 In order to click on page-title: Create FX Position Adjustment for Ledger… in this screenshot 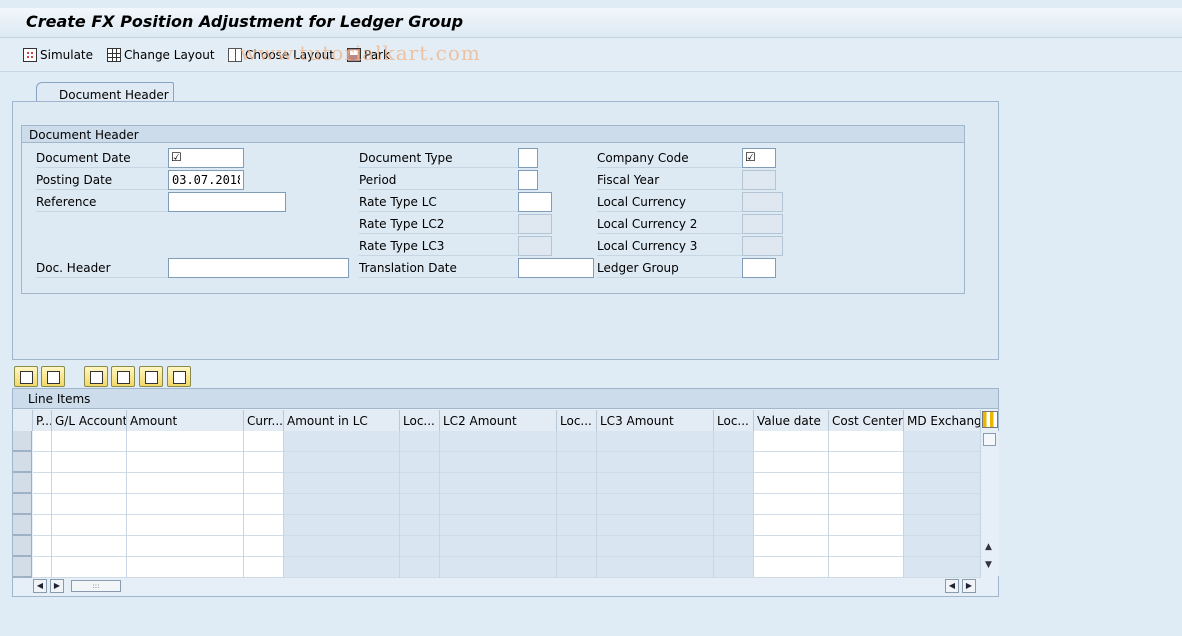, I will do `click(245, 21)`.